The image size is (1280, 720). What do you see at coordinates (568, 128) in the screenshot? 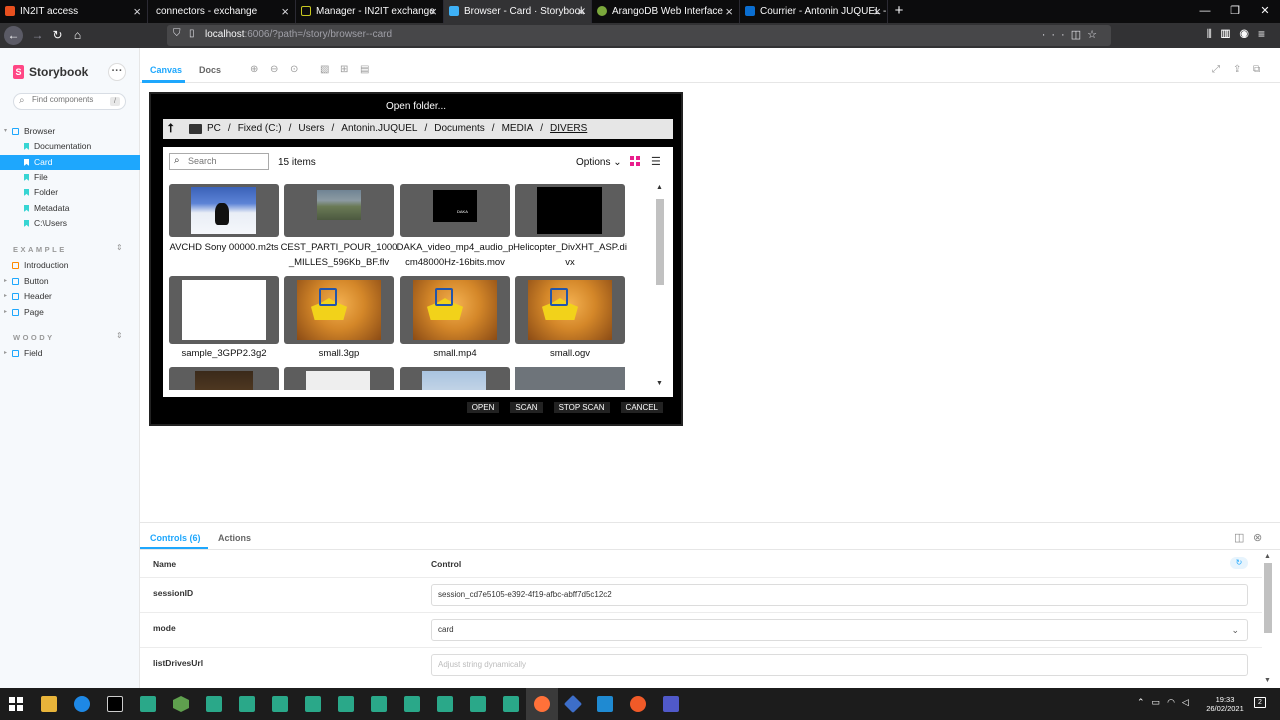
I see `breadcrumb-item-current: DIVERS` at bounding box center [568, 128].